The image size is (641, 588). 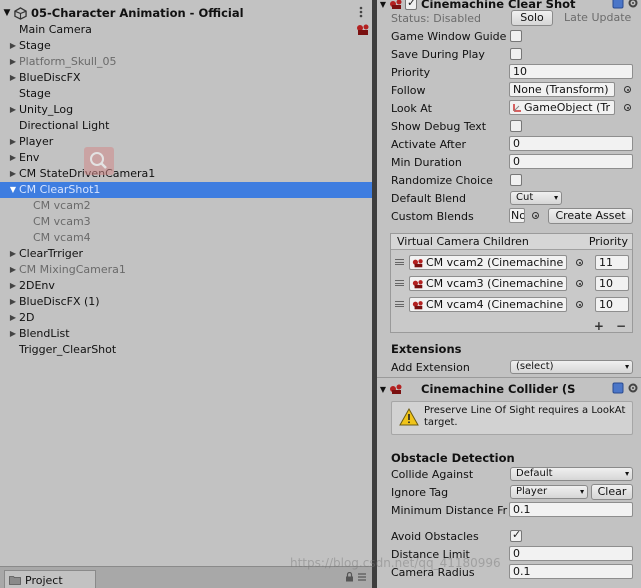 I want to click on custom-blends-field: No, so click(x=517, y=215).